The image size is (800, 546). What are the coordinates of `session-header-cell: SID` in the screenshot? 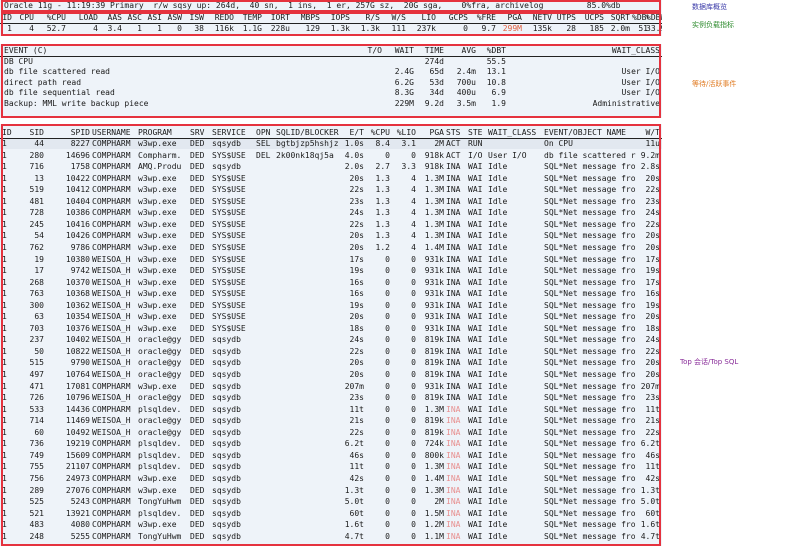 It's located at (36, 132).